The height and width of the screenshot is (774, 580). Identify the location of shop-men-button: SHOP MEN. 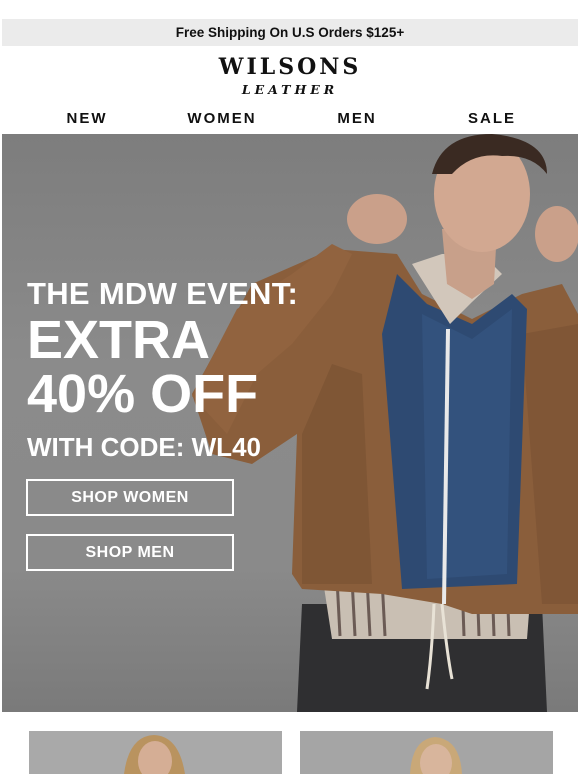
(130, 552).